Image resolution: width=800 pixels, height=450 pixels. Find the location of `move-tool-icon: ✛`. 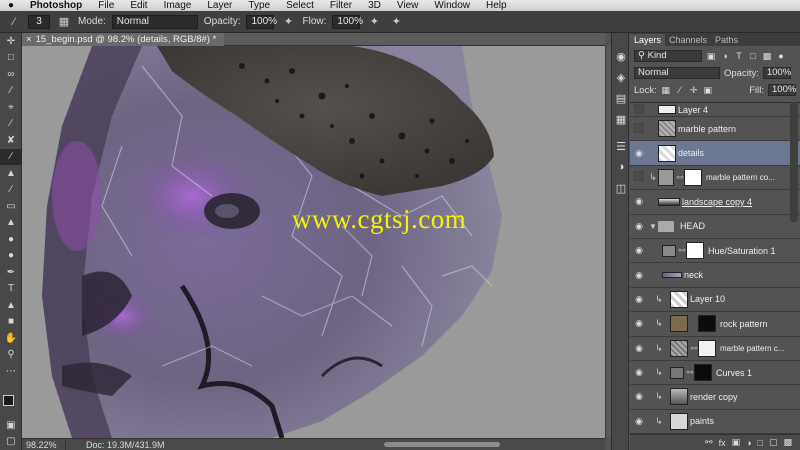

move-tool-icon: ✛ is located at coordinates (11, 41).